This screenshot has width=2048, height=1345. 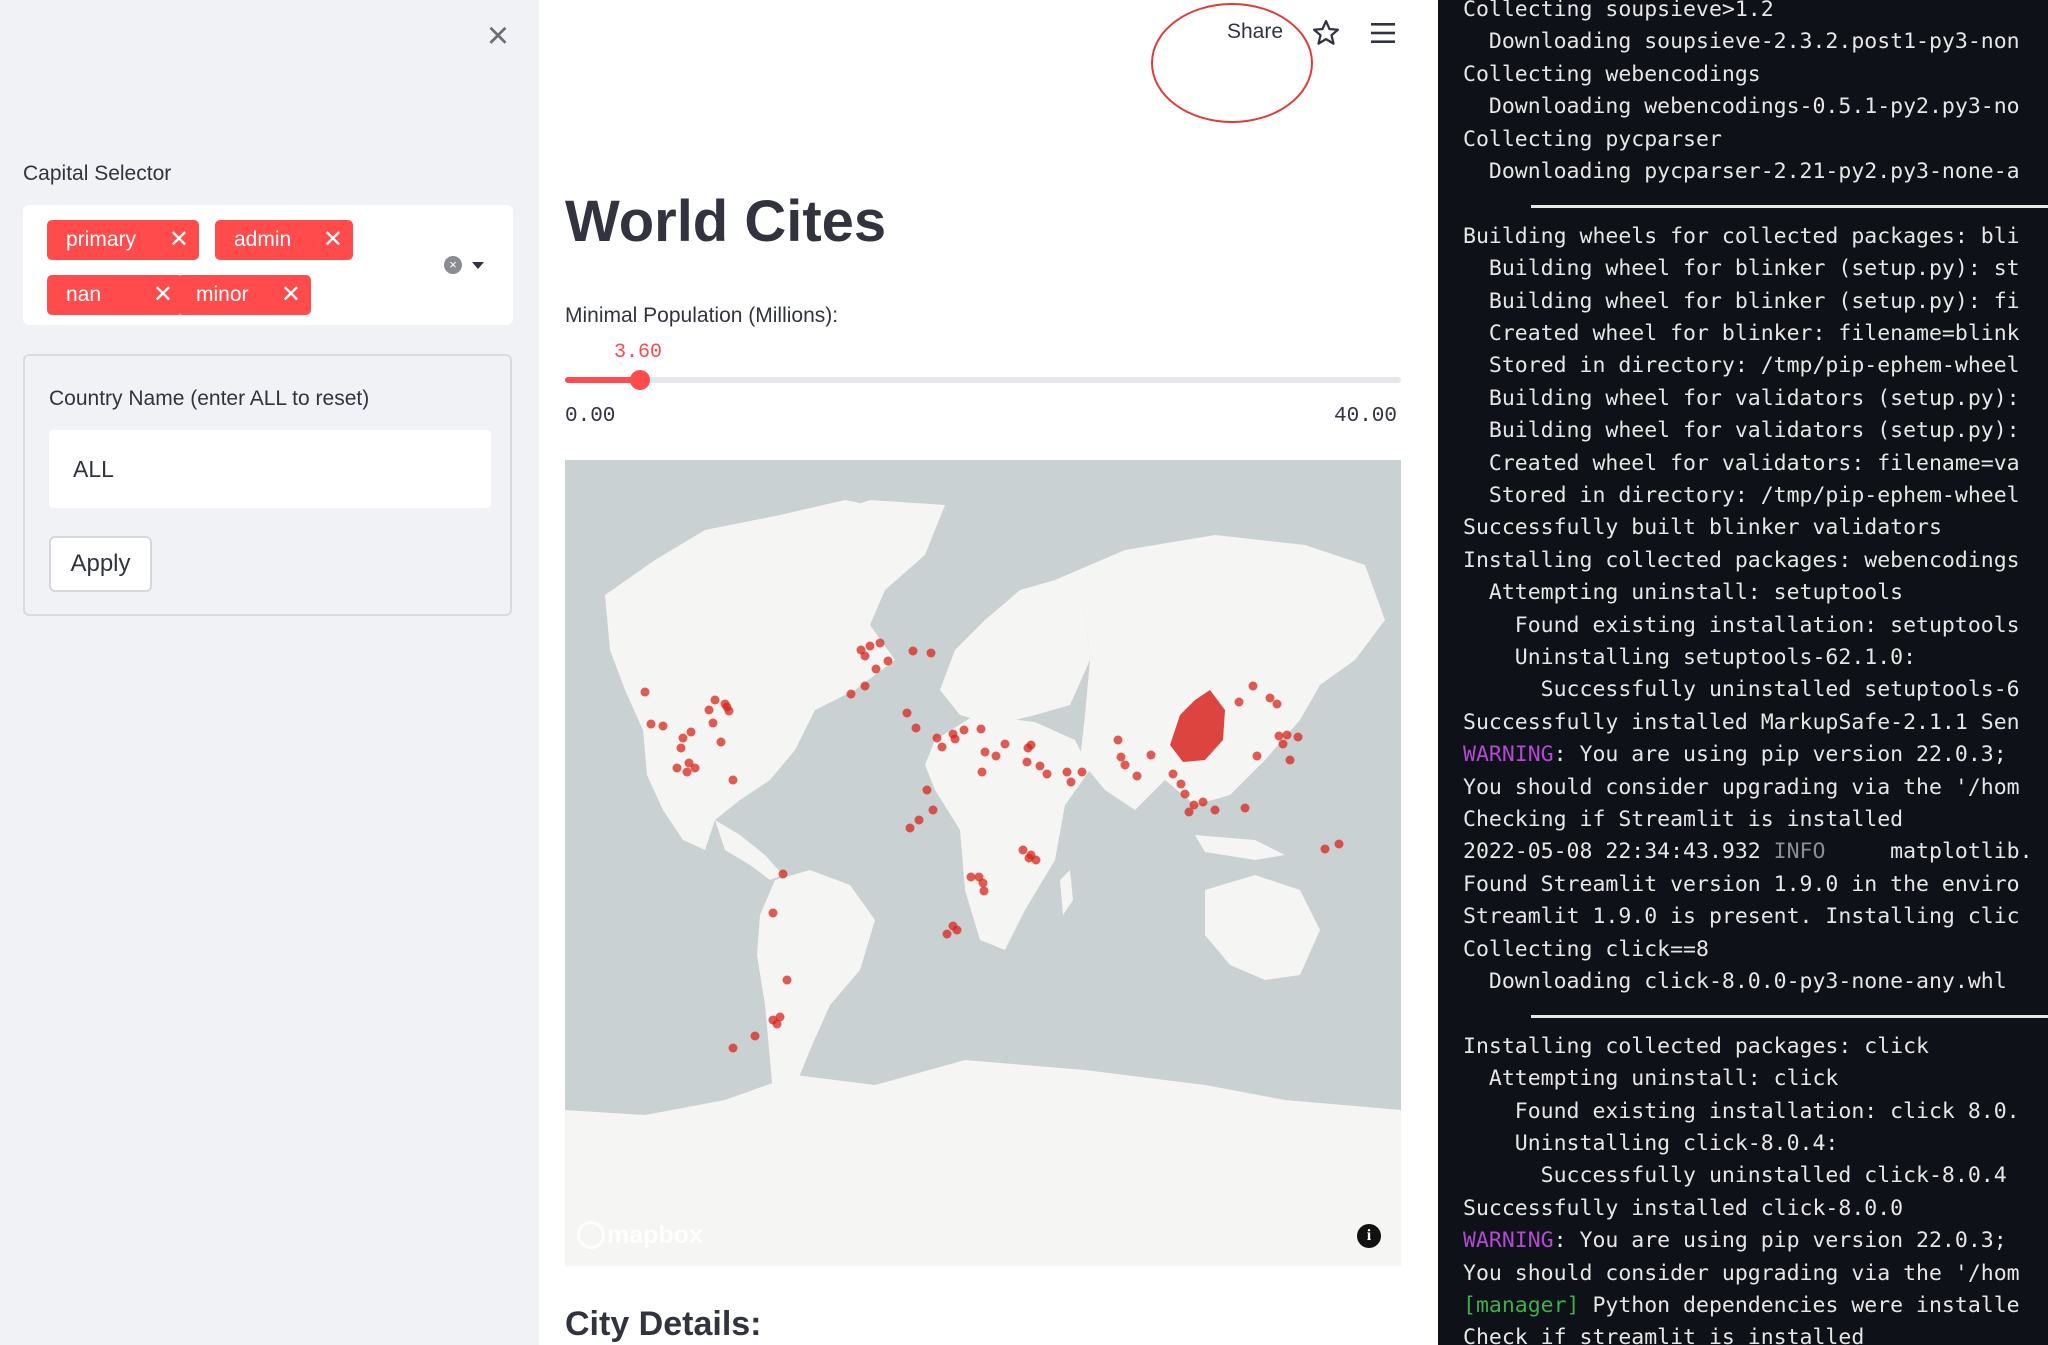 What do you see at coordinates (101, 239) in the screenshot?
I see `chip-label: primary` at bounding box center [101, 239].